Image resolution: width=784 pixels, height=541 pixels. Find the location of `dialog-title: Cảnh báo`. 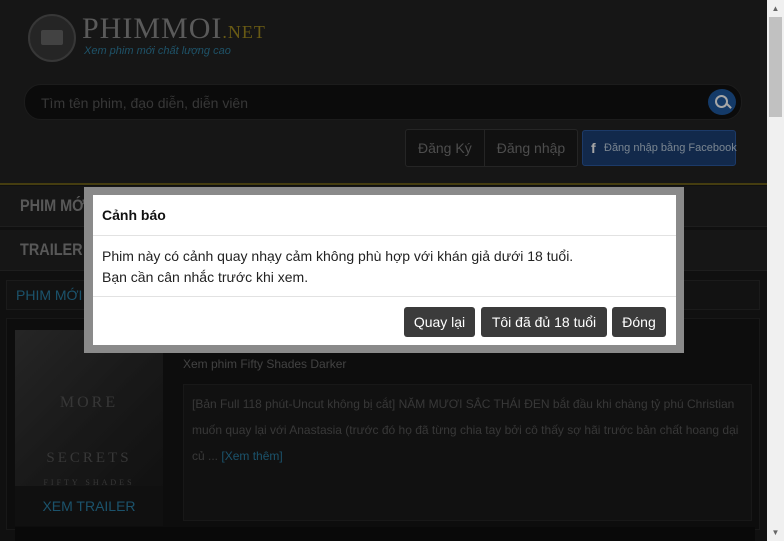

dialog-title: Cảnh báo is located at coordinates (134, 215).